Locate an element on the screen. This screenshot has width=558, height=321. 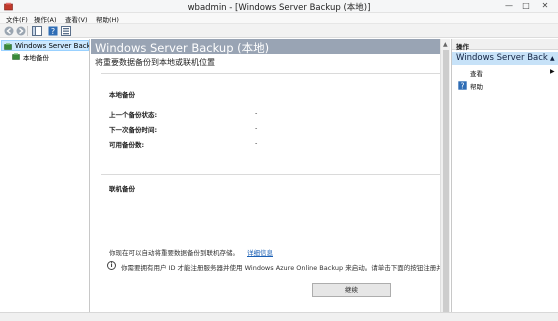
action-help-label: 帮助 is located at coordinates (476, 87).